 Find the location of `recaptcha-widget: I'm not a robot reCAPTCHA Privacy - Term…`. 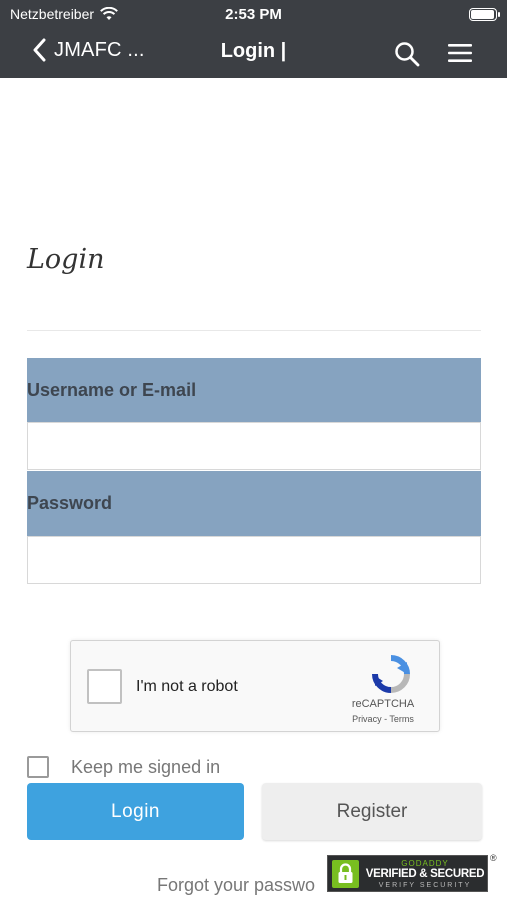

recaptcha-widget: I'm not a robot reCAPTCHA Privacy - Term… is located at coordinates (255, 686).